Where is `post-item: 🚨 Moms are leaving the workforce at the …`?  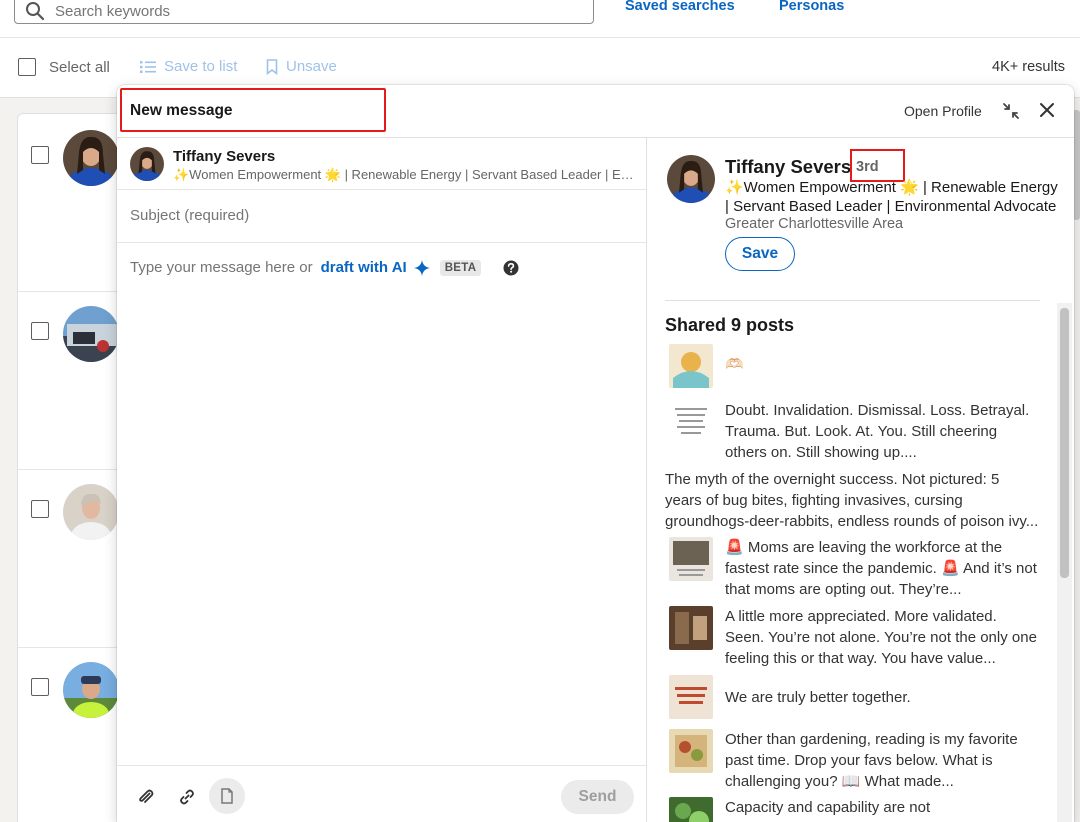
post-item: 🚨 Moms are leaving the workforce at the … is located at coordinates (852, 569).